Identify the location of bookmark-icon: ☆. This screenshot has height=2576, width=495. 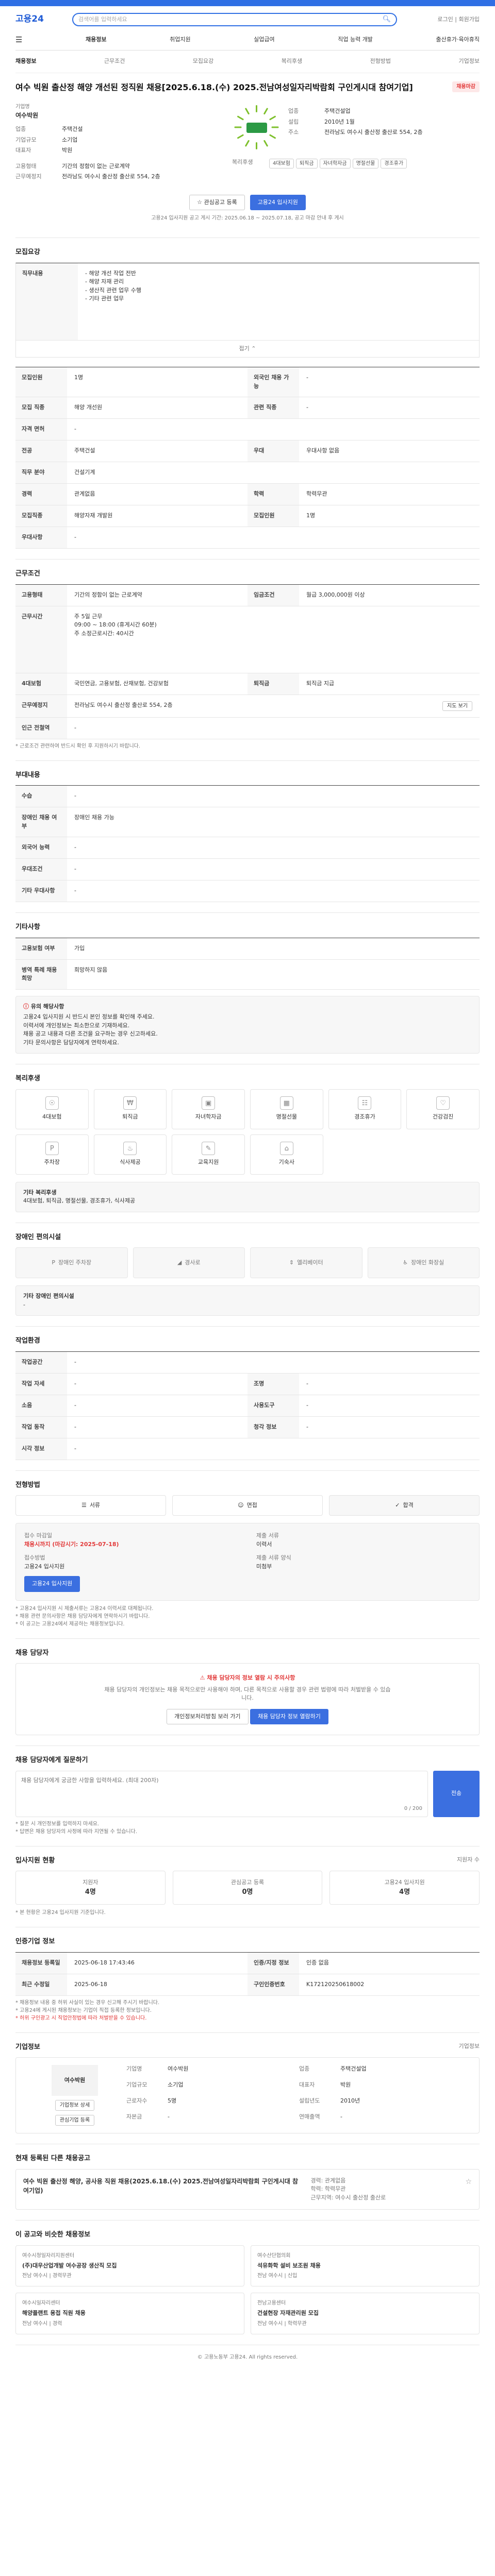
(468, 2189).